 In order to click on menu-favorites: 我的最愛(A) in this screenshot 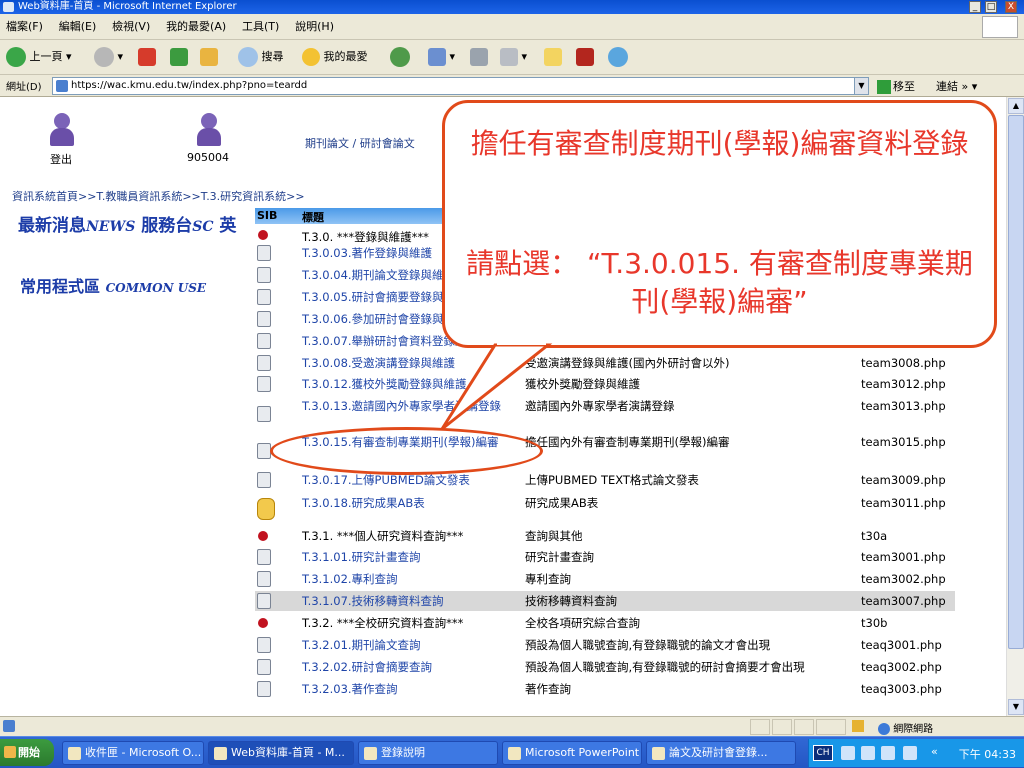, I will do `click(196, 27)`.